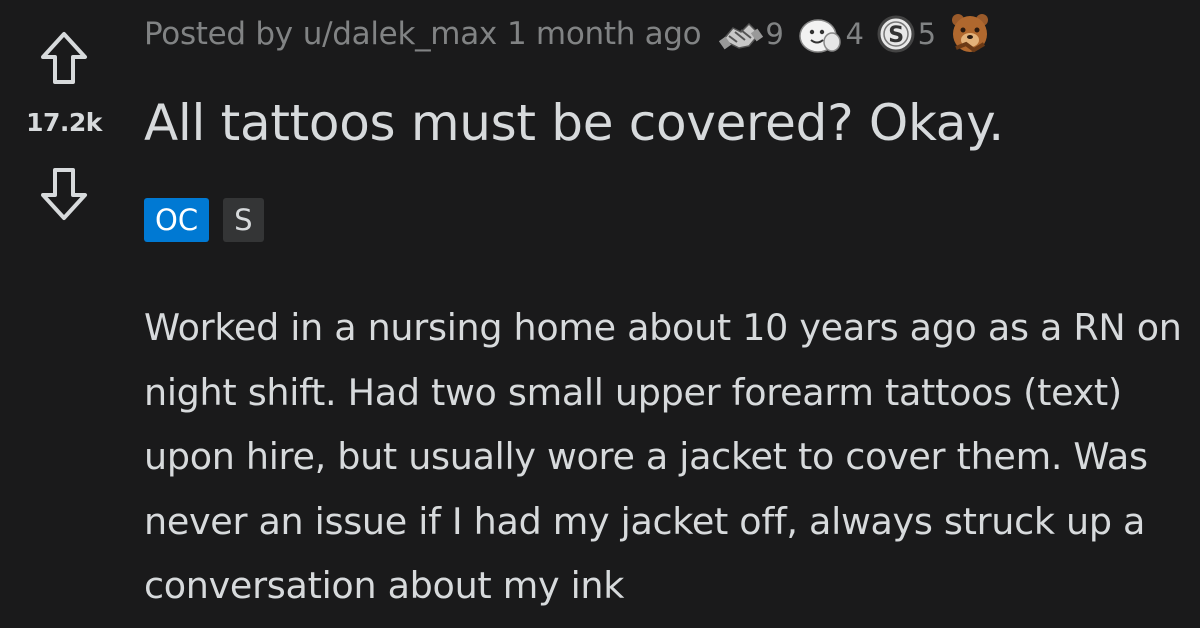  I want to click on upvote-arrow-icon, so click(64, 58).